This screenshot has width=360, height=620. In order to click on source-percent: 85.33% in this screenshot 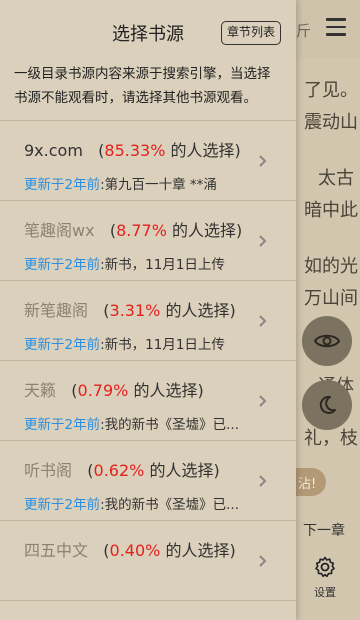, I will do `click(135, 150)`.